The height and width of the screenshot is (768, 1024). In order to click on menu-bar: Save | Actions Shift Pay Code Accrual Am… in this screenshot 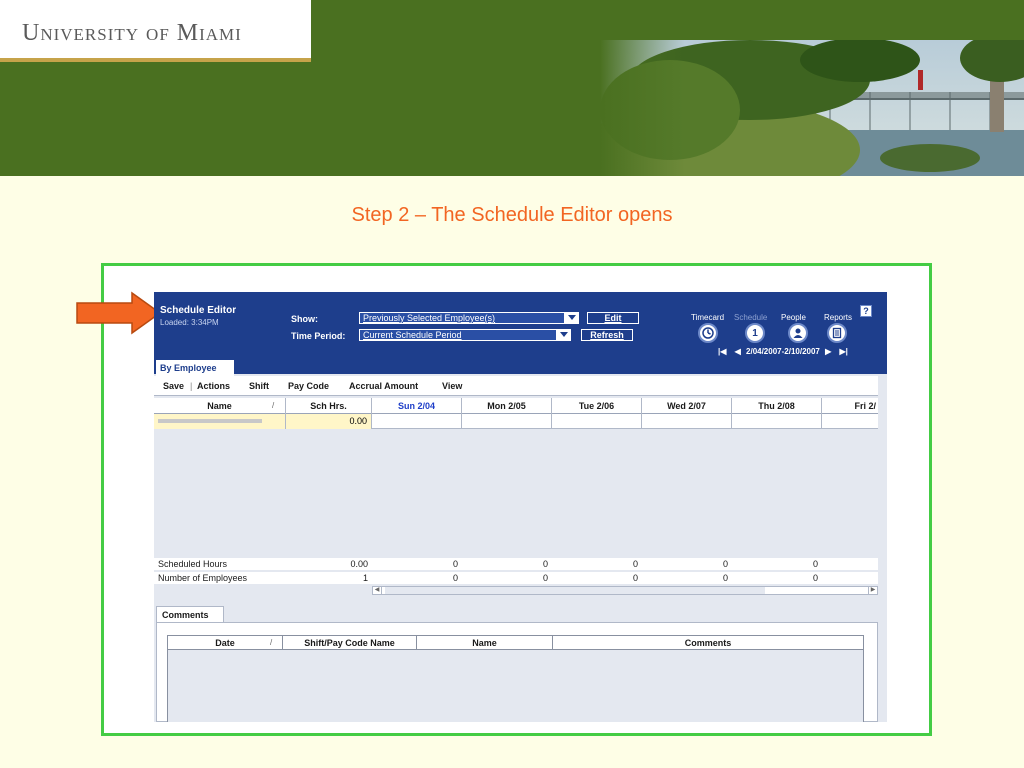, I will do `click(516, 386)`.